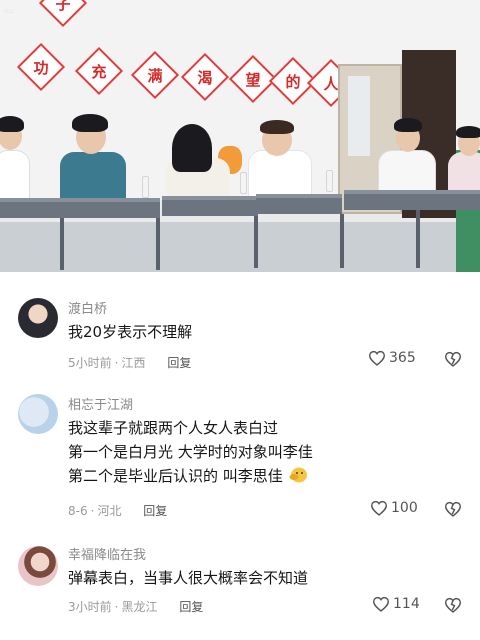 This screenshot has height=640, width=480. What do you see at coordinates (155, 75) in the screenshot?
I see `slogan-char: 满` at bounding box center [155, 75].